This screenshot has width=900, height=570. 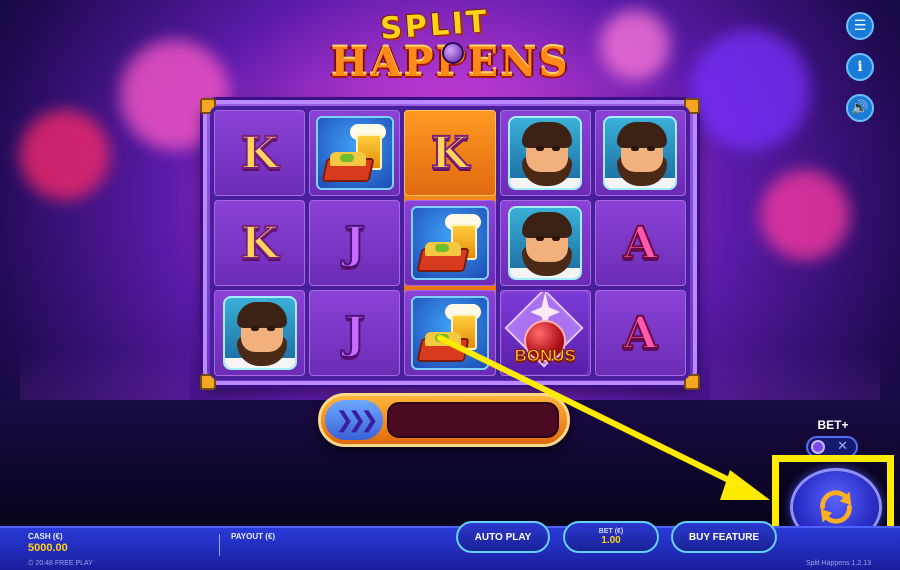 I want to click on bet-label: BET (€), so click(x=611, y=531).